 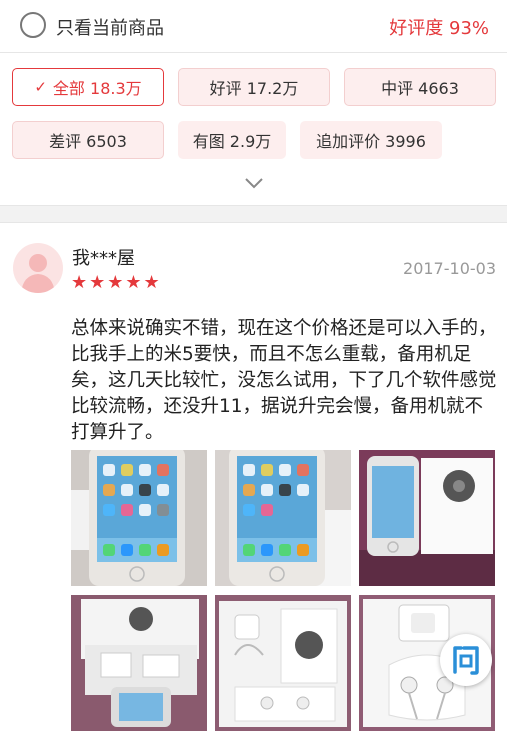 What do you see at coordinates (88, 140) in the screenshot?
I see `filter-negative: 差评 6503` at bounding box center [88, 140].